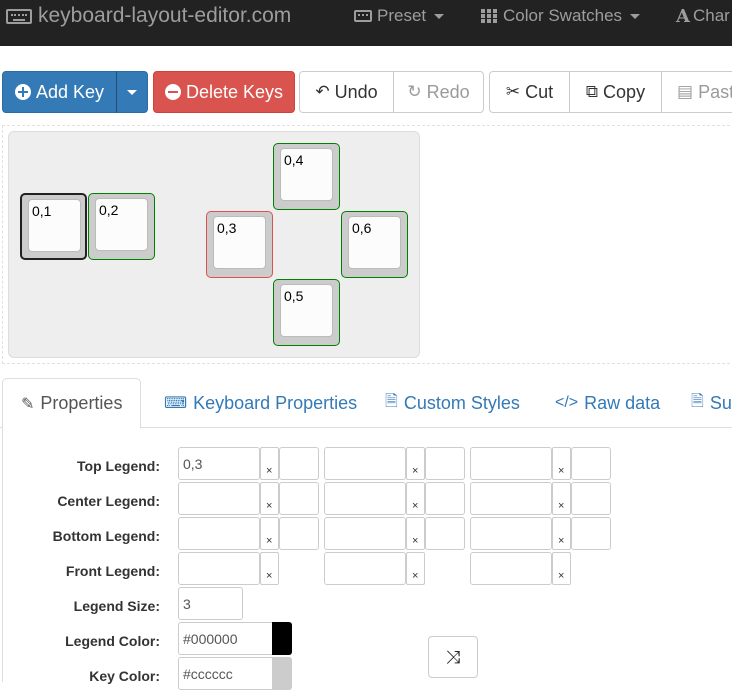  I want to click on shuffle-icon: ⤨, so click(453, 656).